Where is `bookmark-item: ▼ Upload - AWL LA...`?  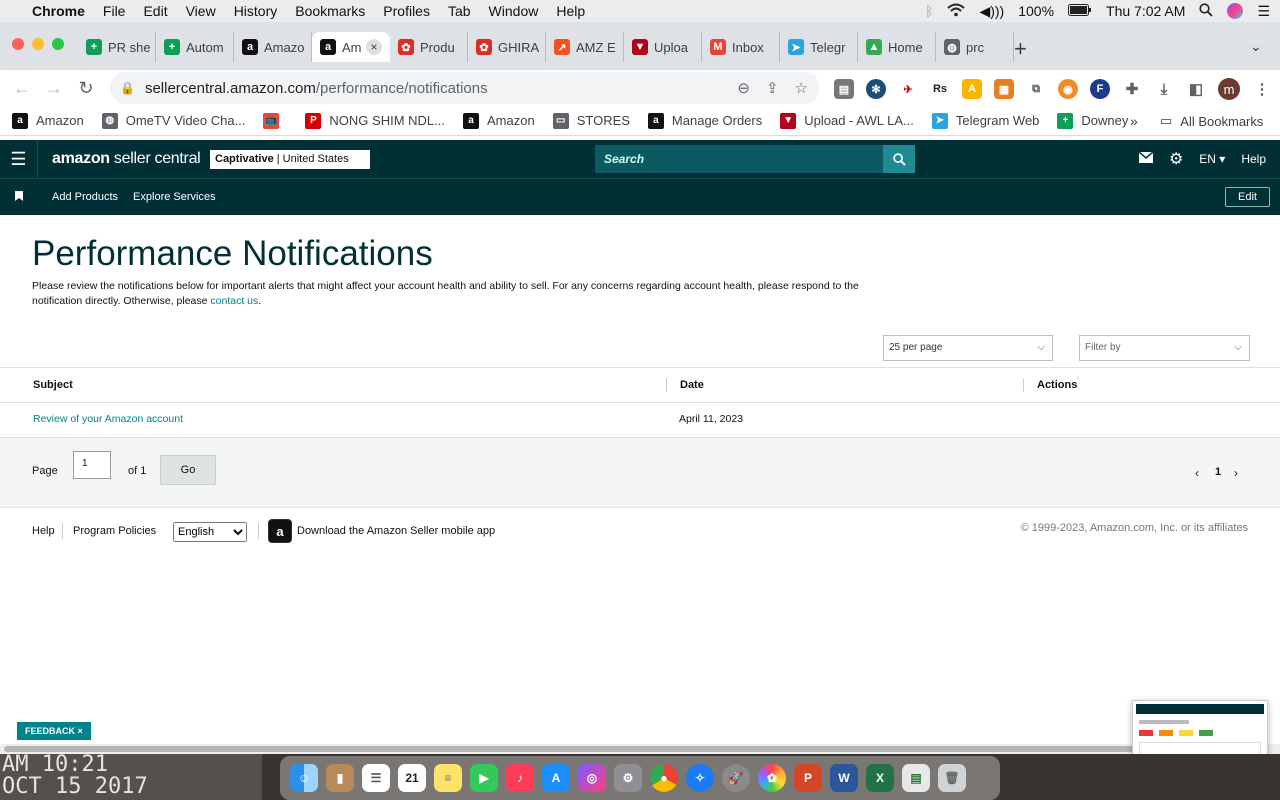 bookmark-item: ▼ Upload - AWL LA... is located at coordinates (847, 120).